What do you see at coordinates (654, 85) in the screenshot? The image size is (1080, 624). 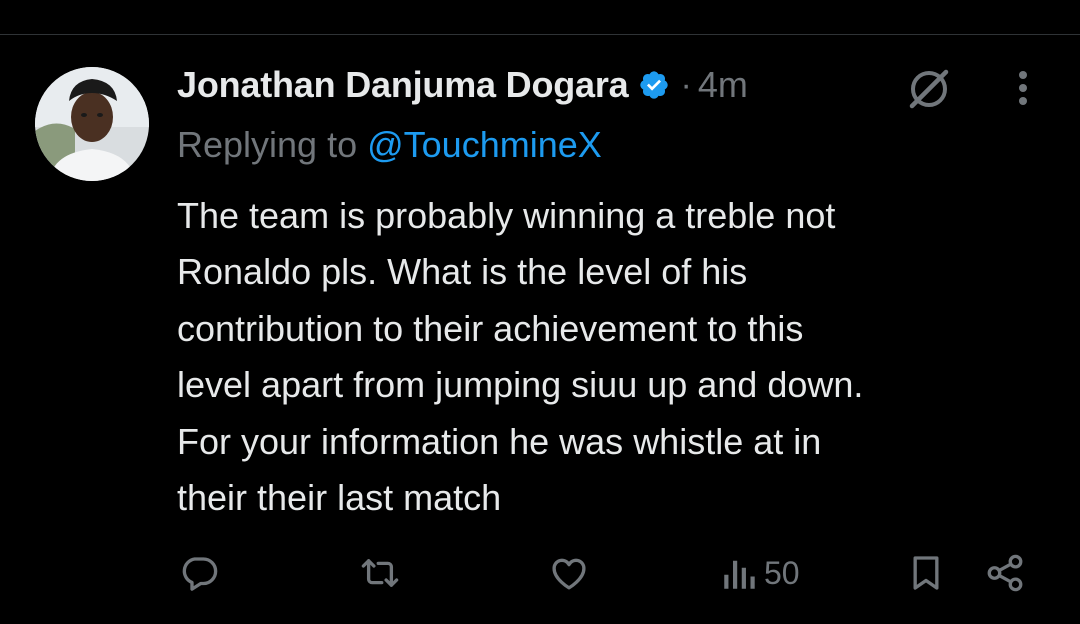 I see `verified-badge-icon` at bounding box center [654, 85].